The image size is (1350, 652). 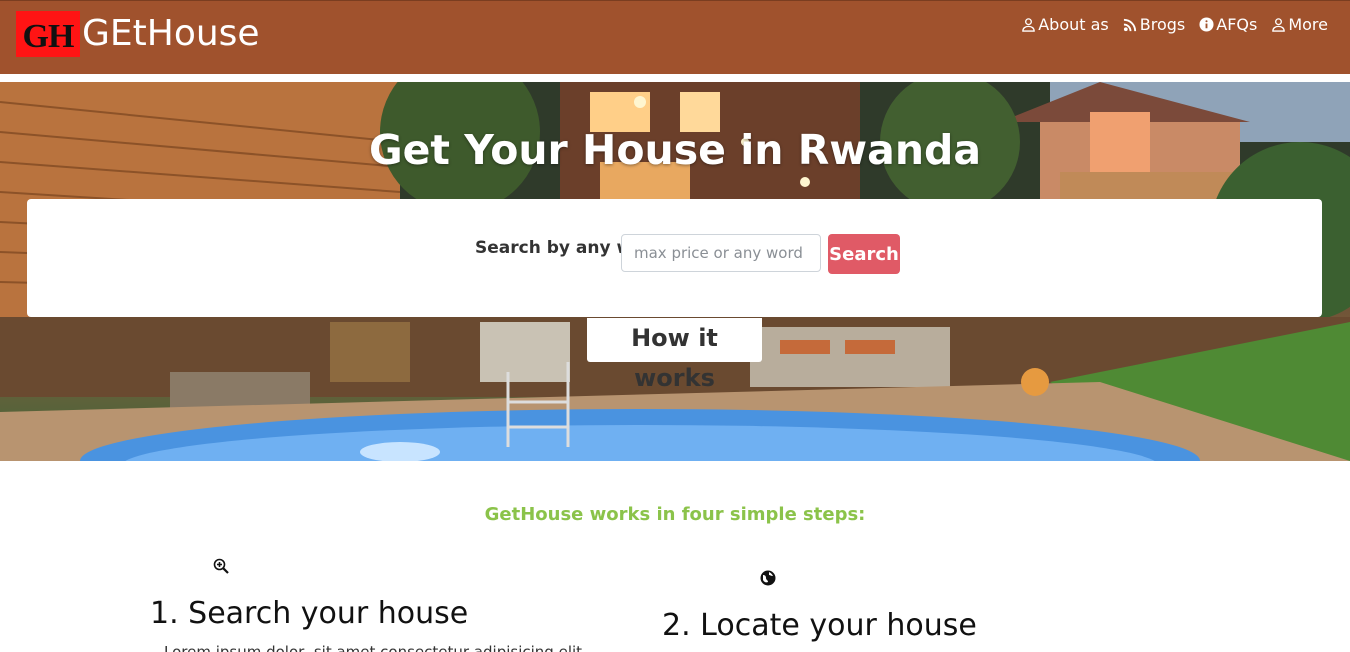 I want to click on step-title-2: 2. Locate your house, so click(x=819, y=625).